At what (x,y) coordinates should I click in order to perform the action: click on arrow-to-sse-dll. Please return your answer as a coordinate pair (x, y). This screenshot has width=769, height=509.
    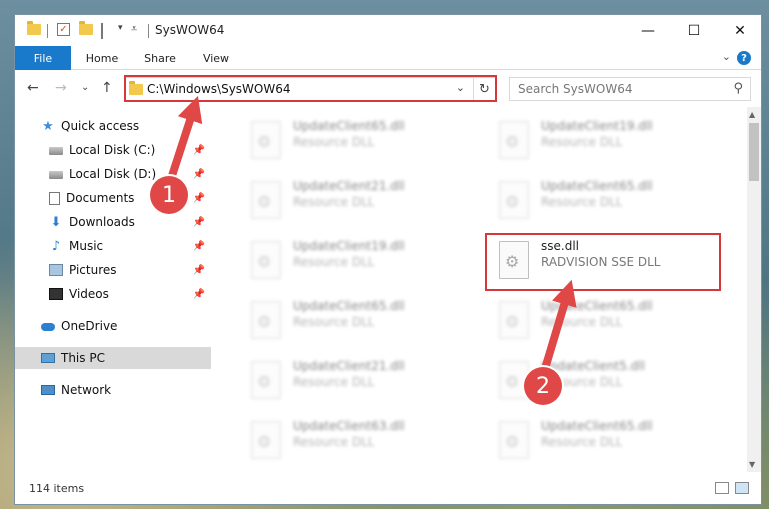
    Looking at the image, I should click on (558, 327).